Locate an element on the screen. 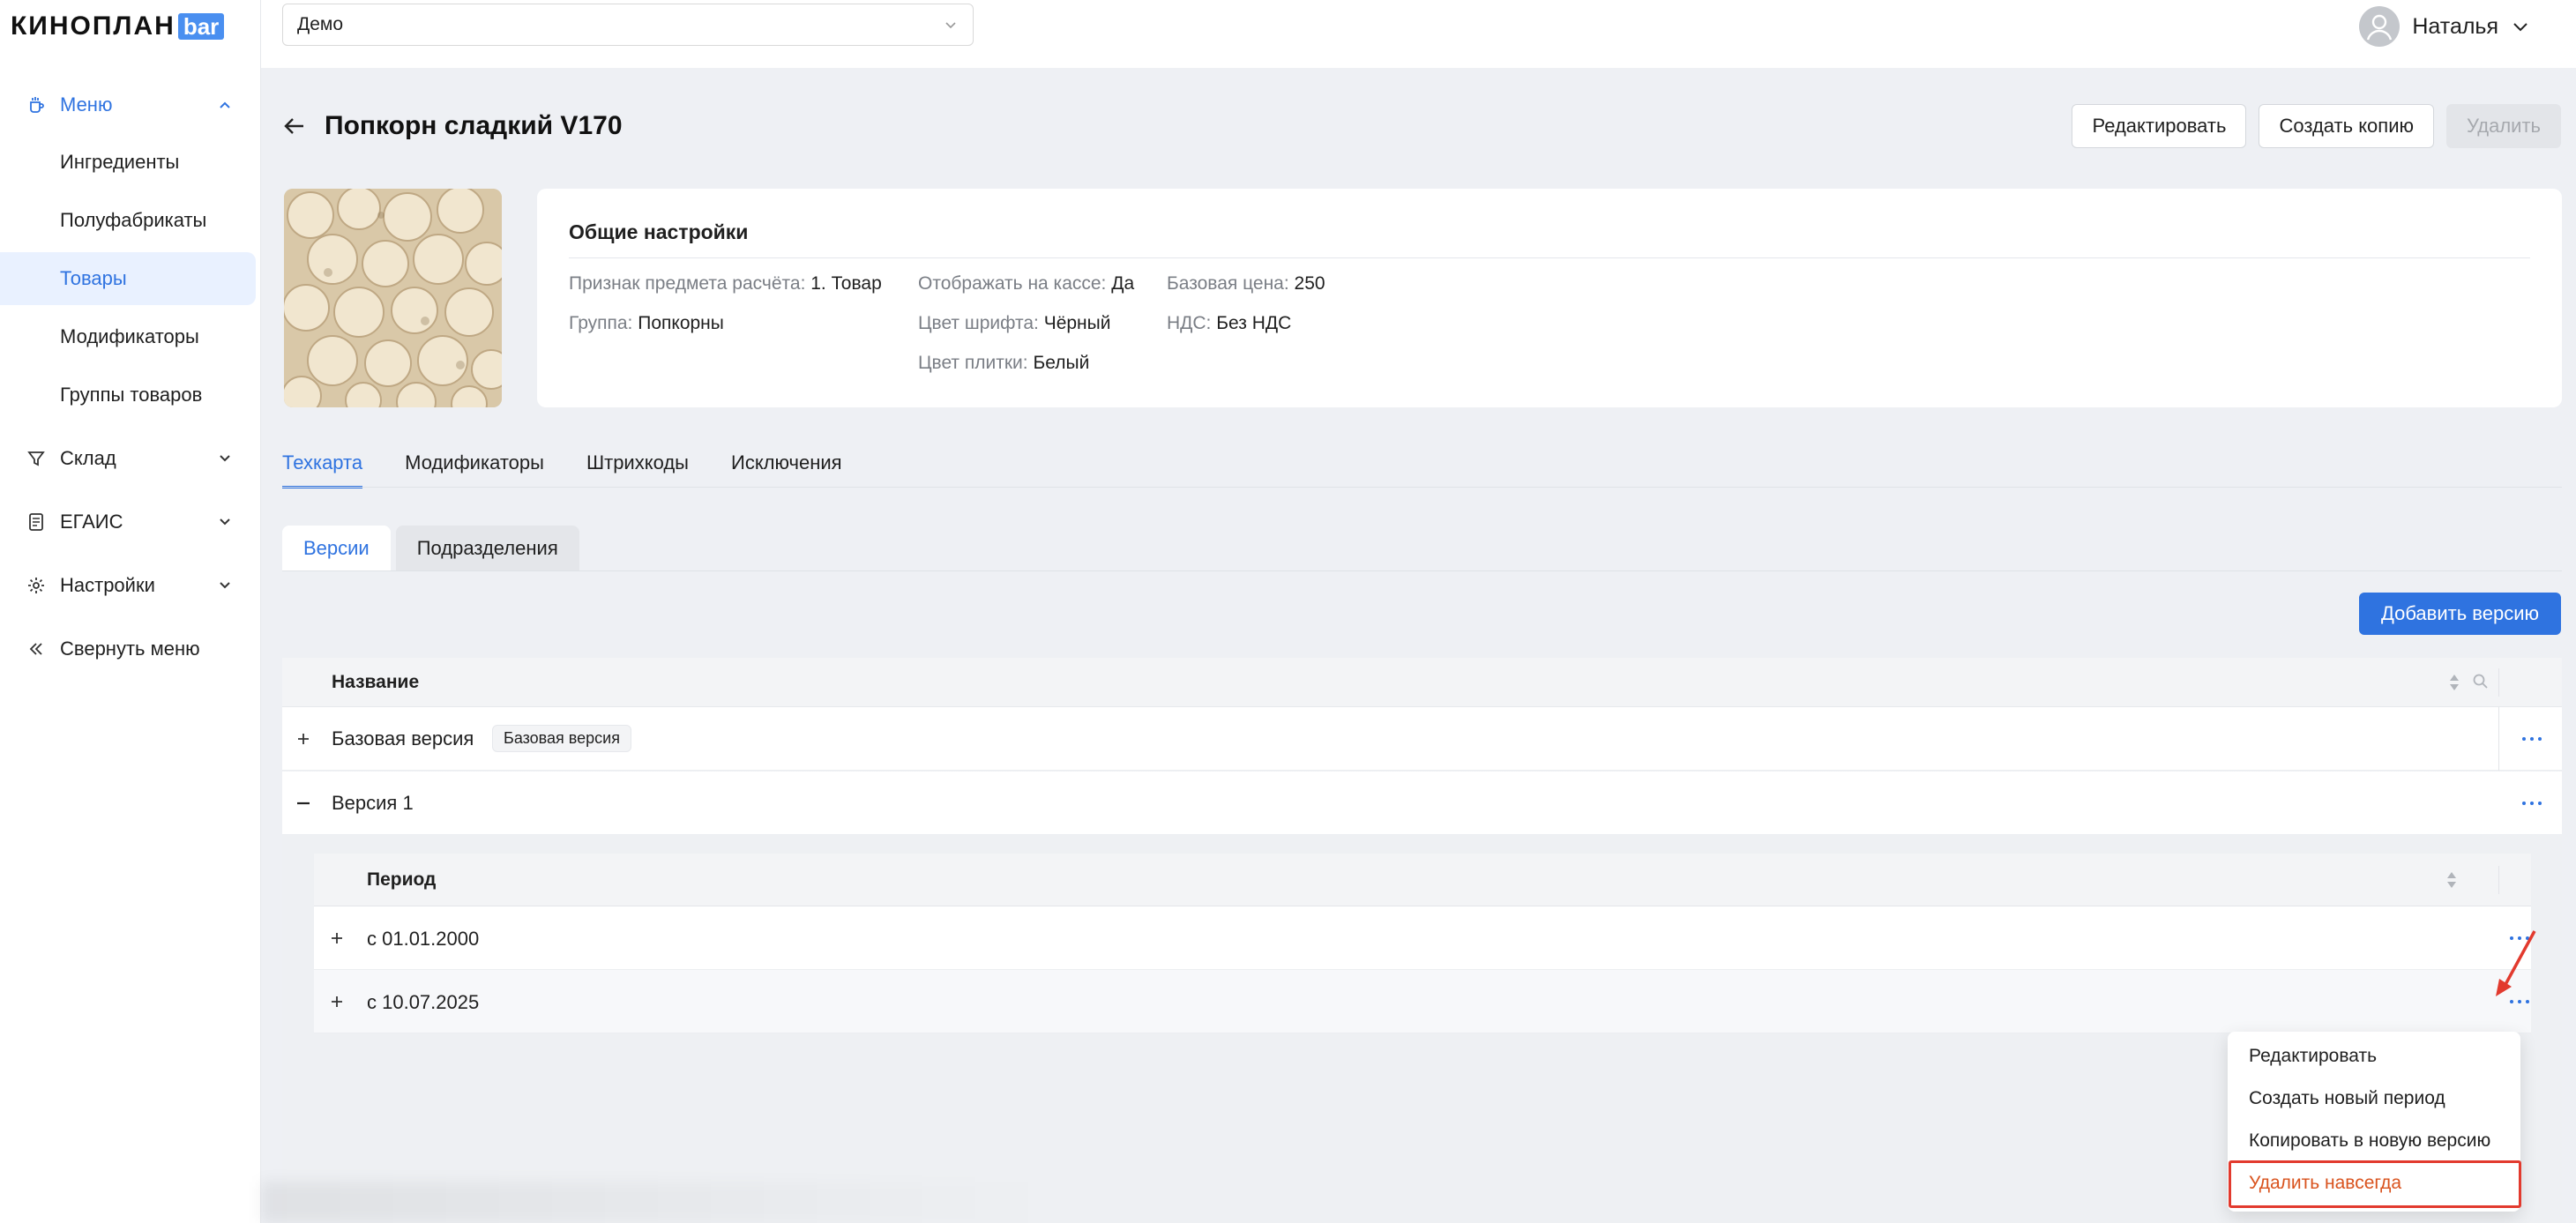 The width and height of the screenshot is (2576, 1223). avatar is located at coordinates (2380, 26).